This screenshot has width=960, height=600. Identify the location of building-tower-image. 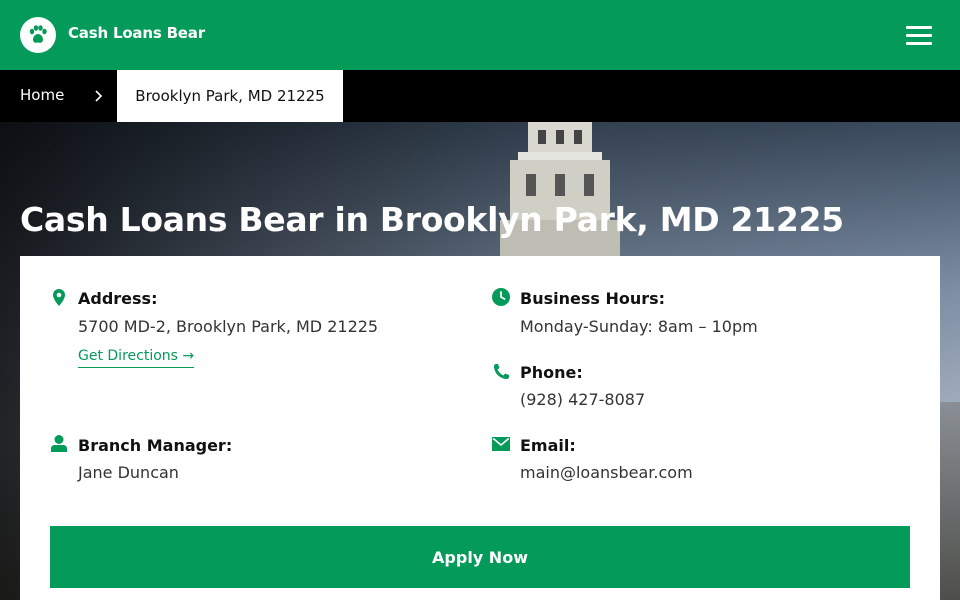
(560, 192).